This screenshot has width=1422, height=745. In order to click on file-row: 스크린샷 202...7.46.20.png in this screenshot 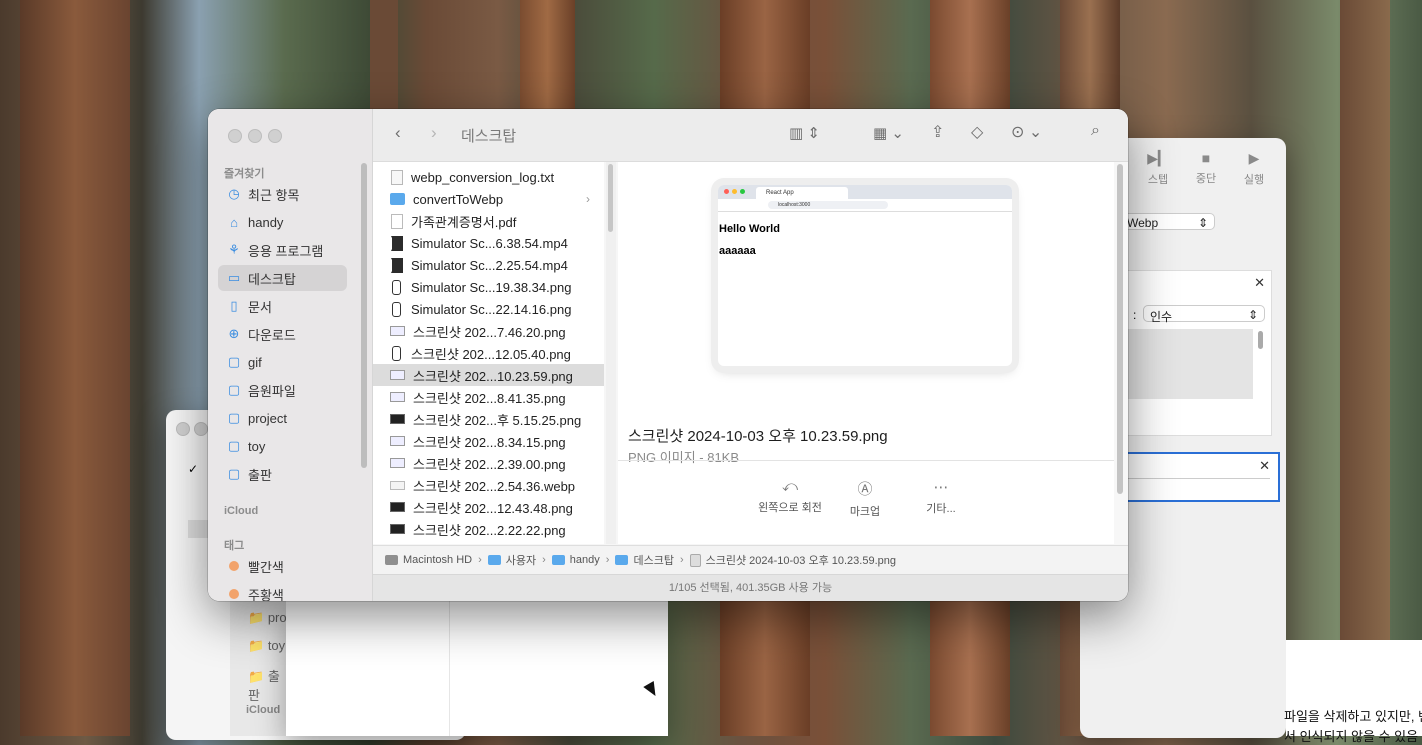, I will do `click(488, 331)`.